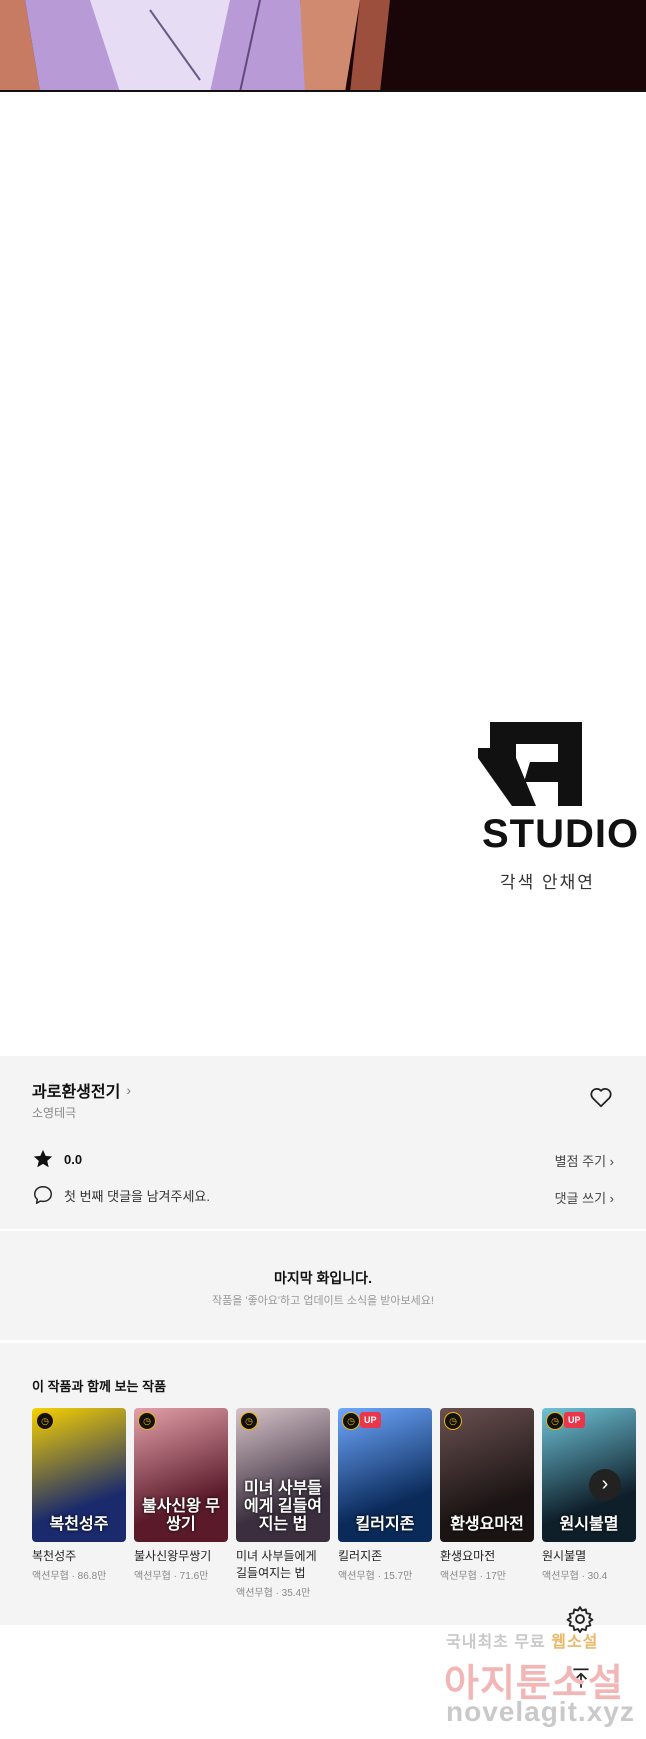 This screenshot has height=1739, width=646. I want to click on comment-row: 첫 번째 댓글을 남겨주세요., so click(121, 1195).